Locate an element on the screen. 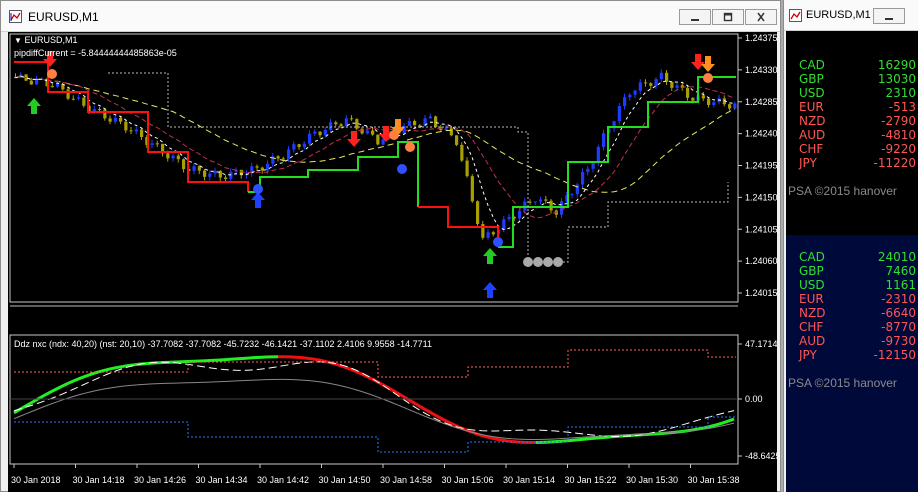 The width and height of the screenshot is (918, 492). strength-value: -8770 is located at coordinates (898, 327).